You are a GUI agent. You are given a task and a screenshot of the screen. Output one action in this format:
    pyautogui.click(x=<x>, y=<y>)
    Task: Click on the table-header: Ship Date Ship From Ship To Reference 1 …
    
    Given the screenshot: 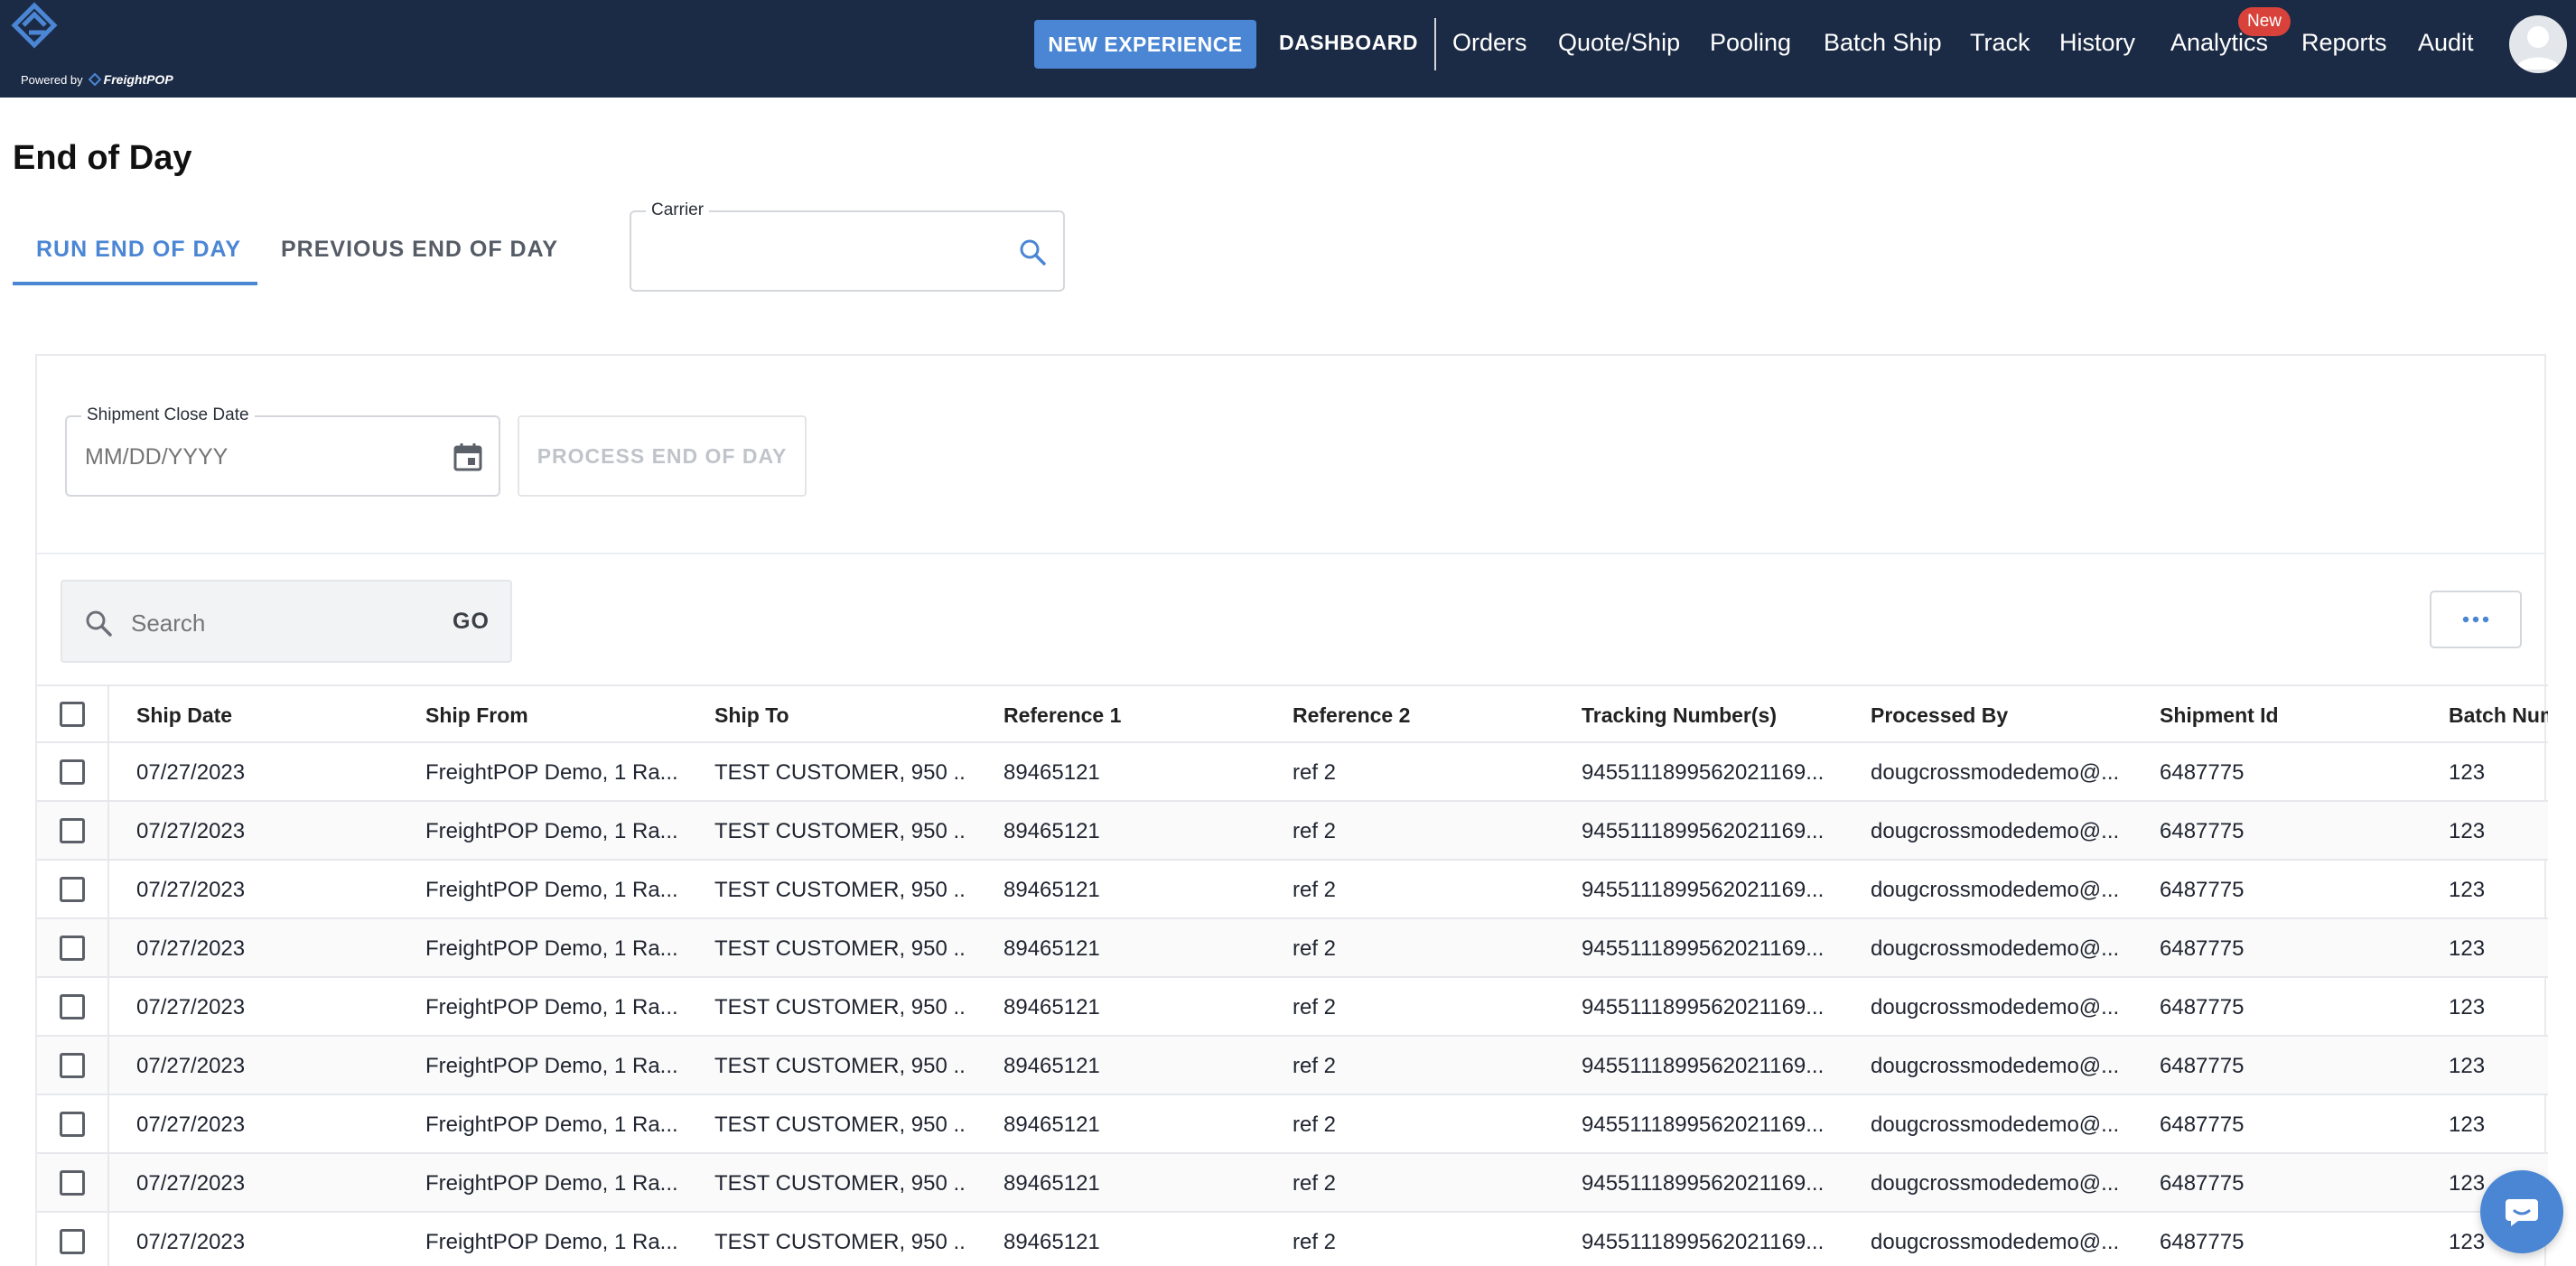 What is the action you would take?
    pyautogui.click(x=1292, y=714)
    